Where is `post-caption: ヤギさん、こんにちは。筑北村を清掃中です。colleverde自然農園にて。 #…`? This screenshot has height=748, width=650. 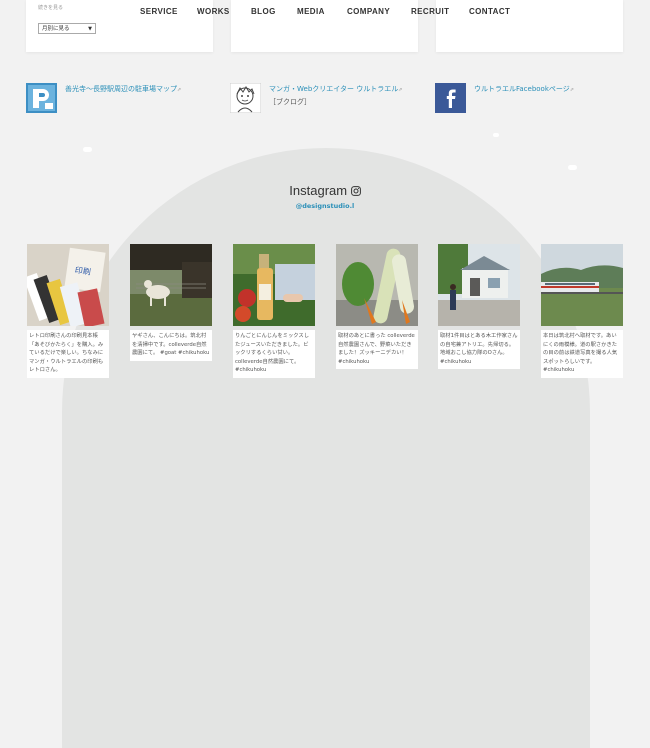
post-caption: ヤギさん、こんにちは。筑北村を清掃中です。colleverde自然農園にて。 #… is located at coordinates (171, 345).